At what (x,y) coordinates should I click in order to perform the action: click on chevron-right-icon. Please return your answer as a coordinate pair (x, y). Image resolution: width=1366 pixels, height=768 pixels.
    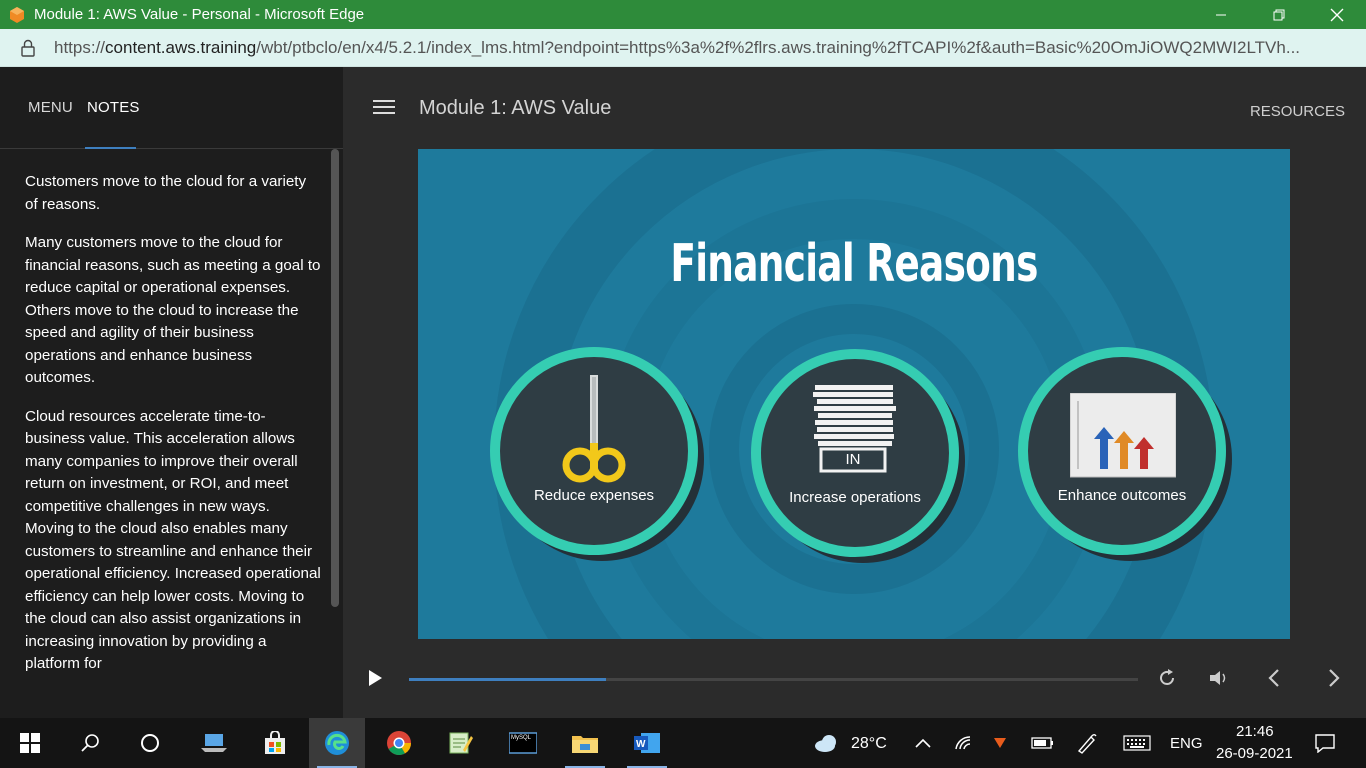
    Looking at the image, I should click on (1334, 678).